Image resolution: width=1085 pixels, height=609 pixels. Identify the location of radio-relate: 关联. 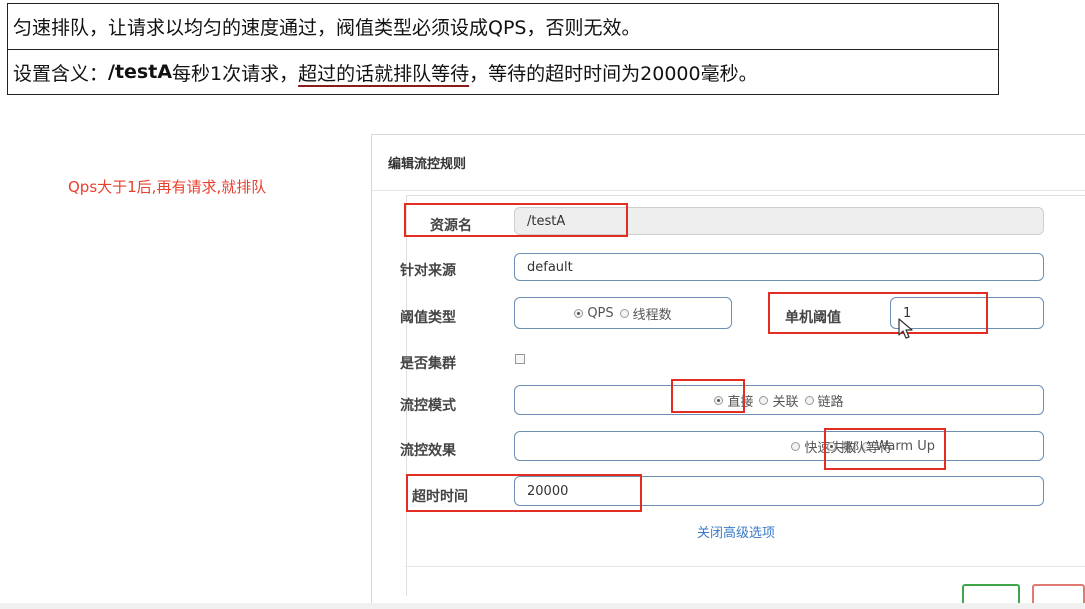
(779, 400).